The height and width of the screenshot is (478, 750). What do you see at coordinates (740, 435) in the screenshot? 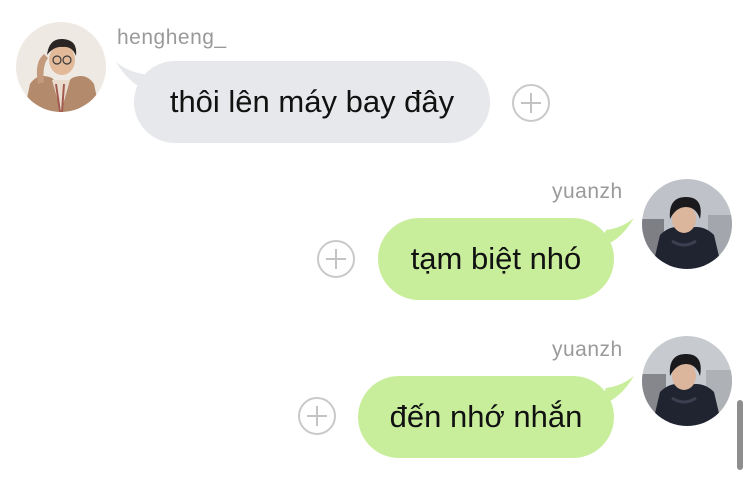
I see `scrollbar` at bounding box center [740, 435].